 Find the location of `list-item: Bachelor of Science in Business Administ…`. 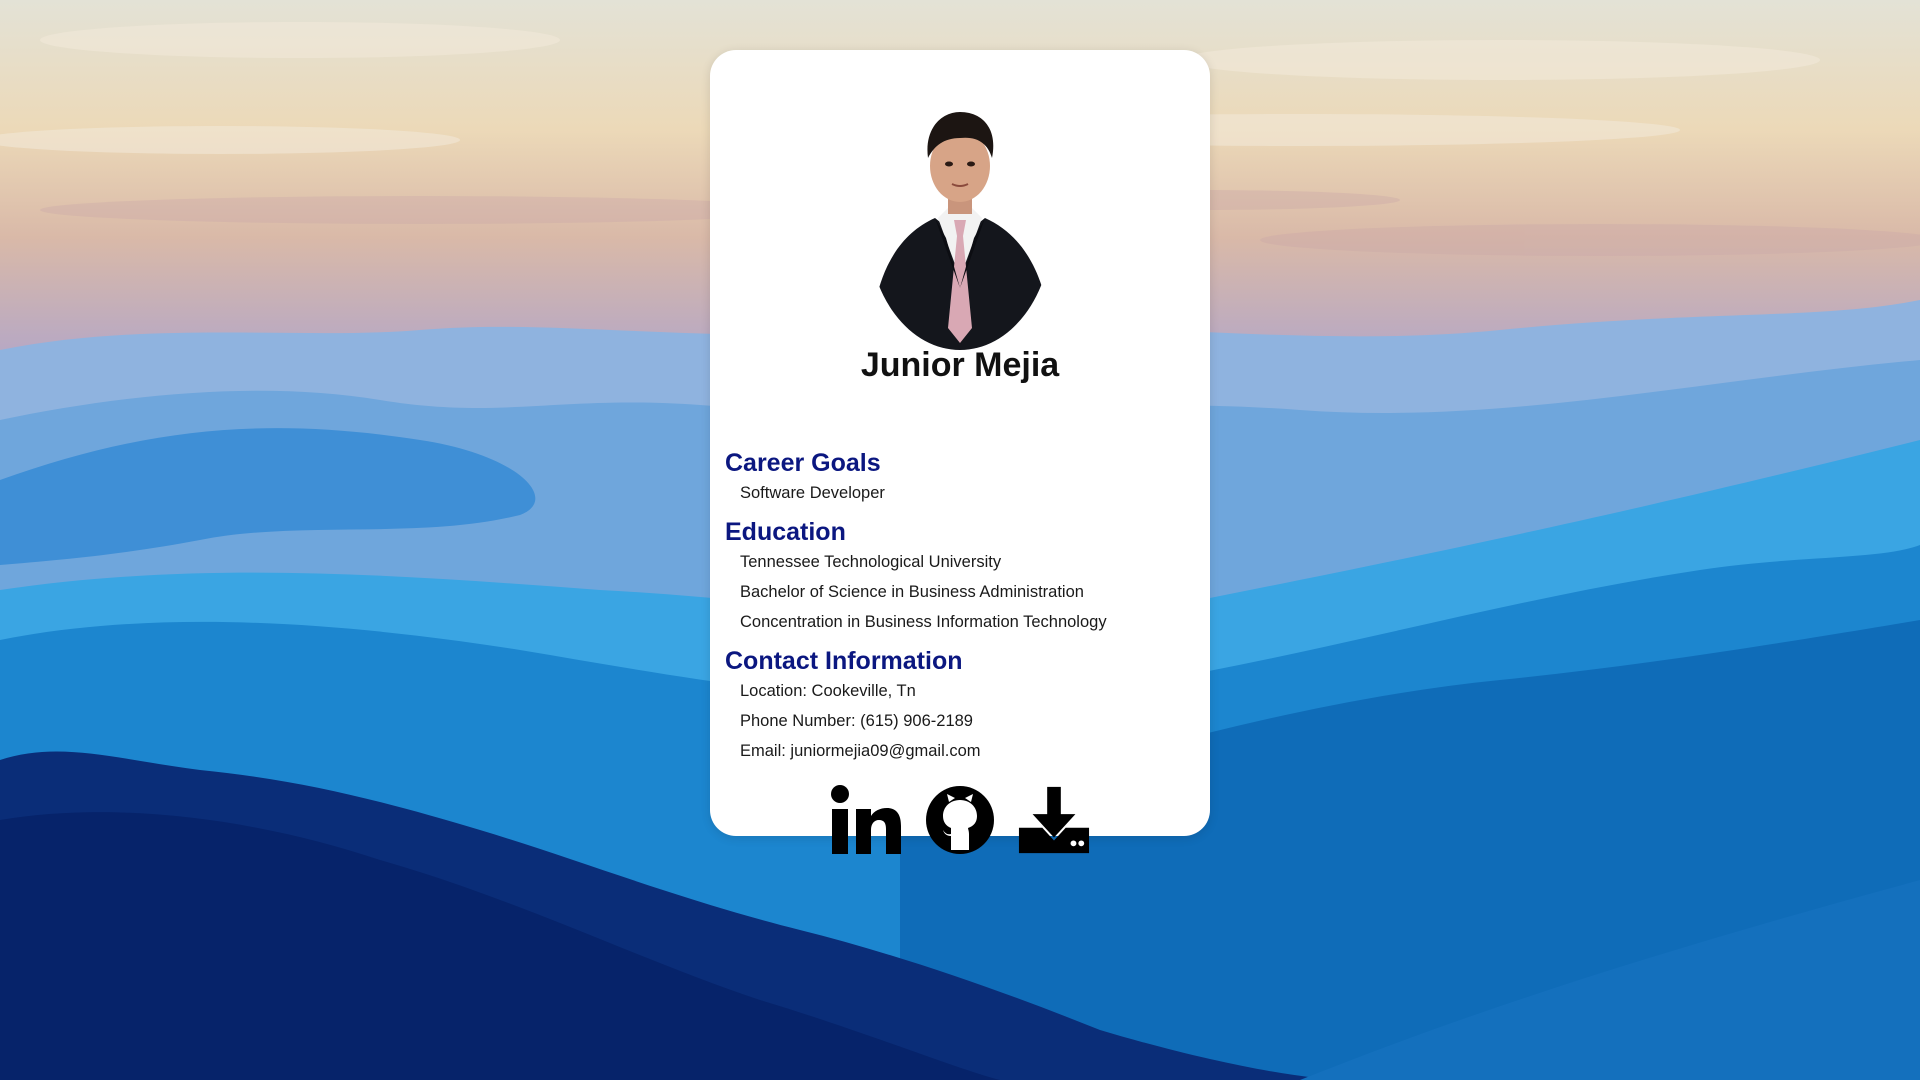

list-item: Bachelor of Science in Business Administ… is located at coordinates (912, 592).